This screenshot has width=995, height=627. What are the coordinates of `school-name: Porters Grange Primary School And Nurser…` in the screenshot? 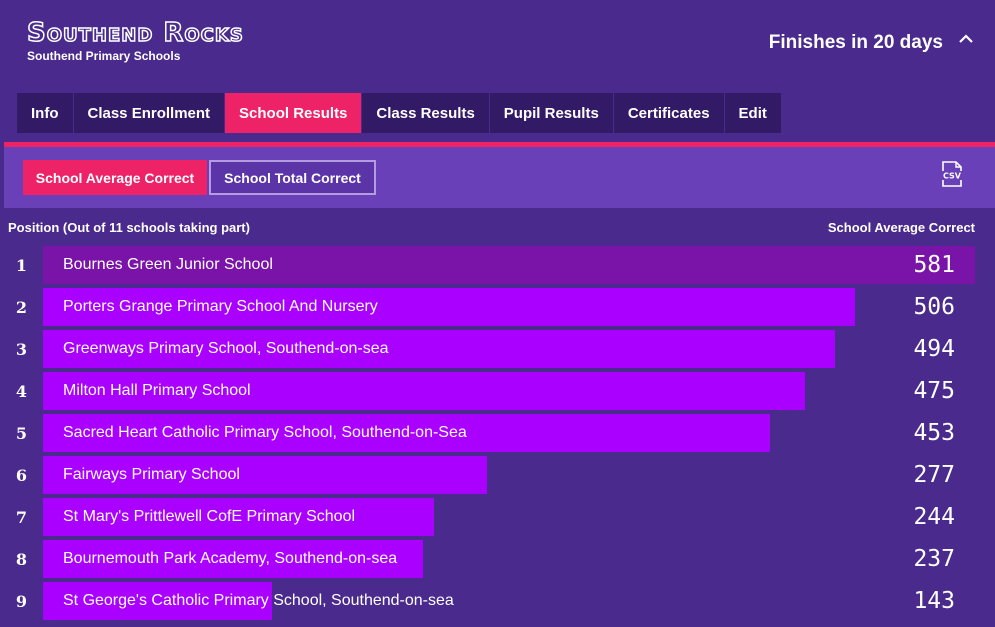 It's located at (220, 306).